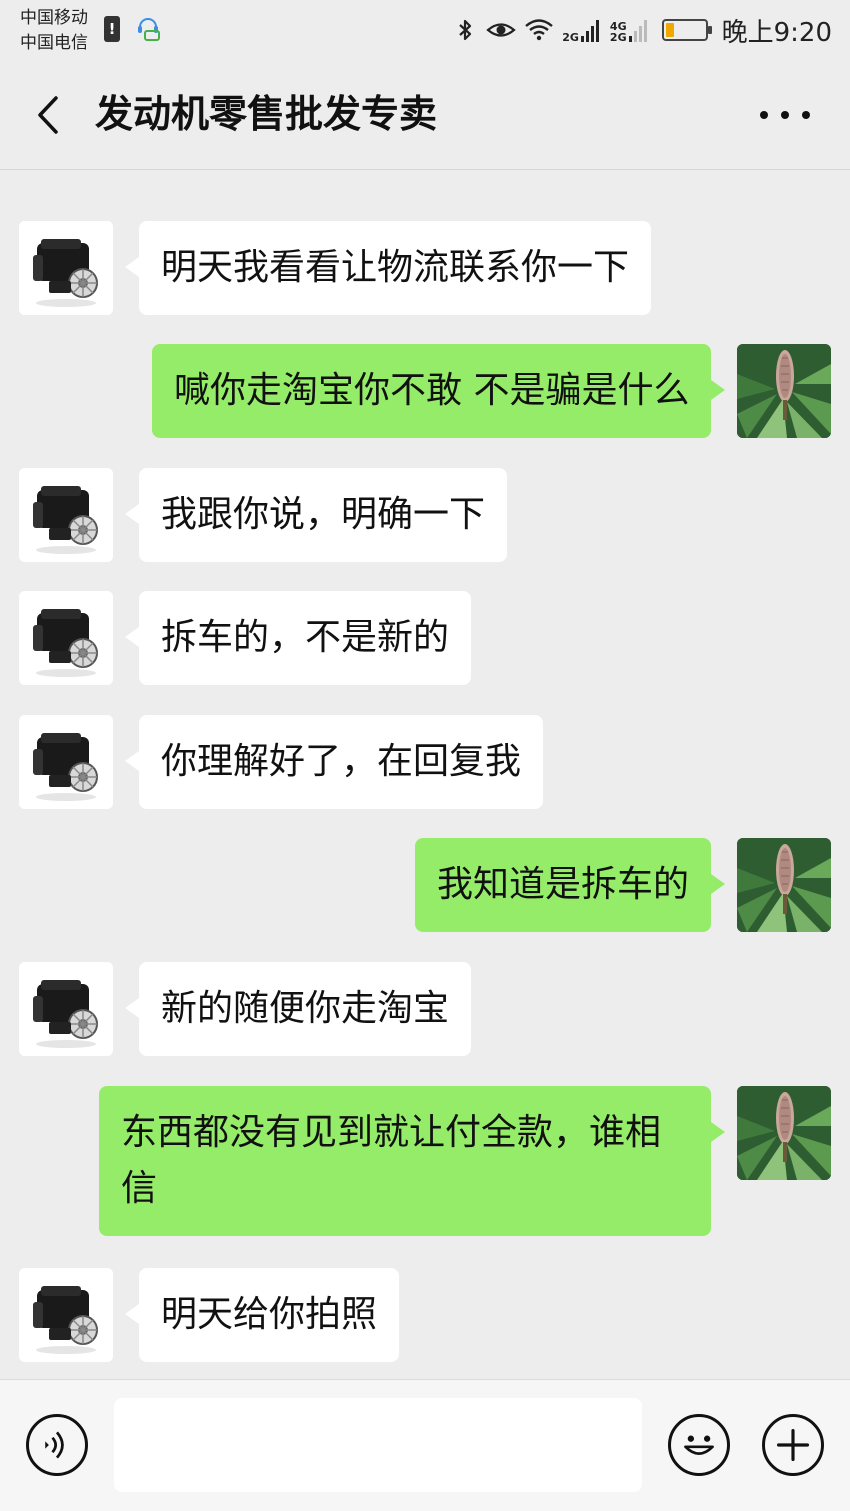 This screenshot has width=850, height=1511. I want to click on input-bar, so click(425, 1445).